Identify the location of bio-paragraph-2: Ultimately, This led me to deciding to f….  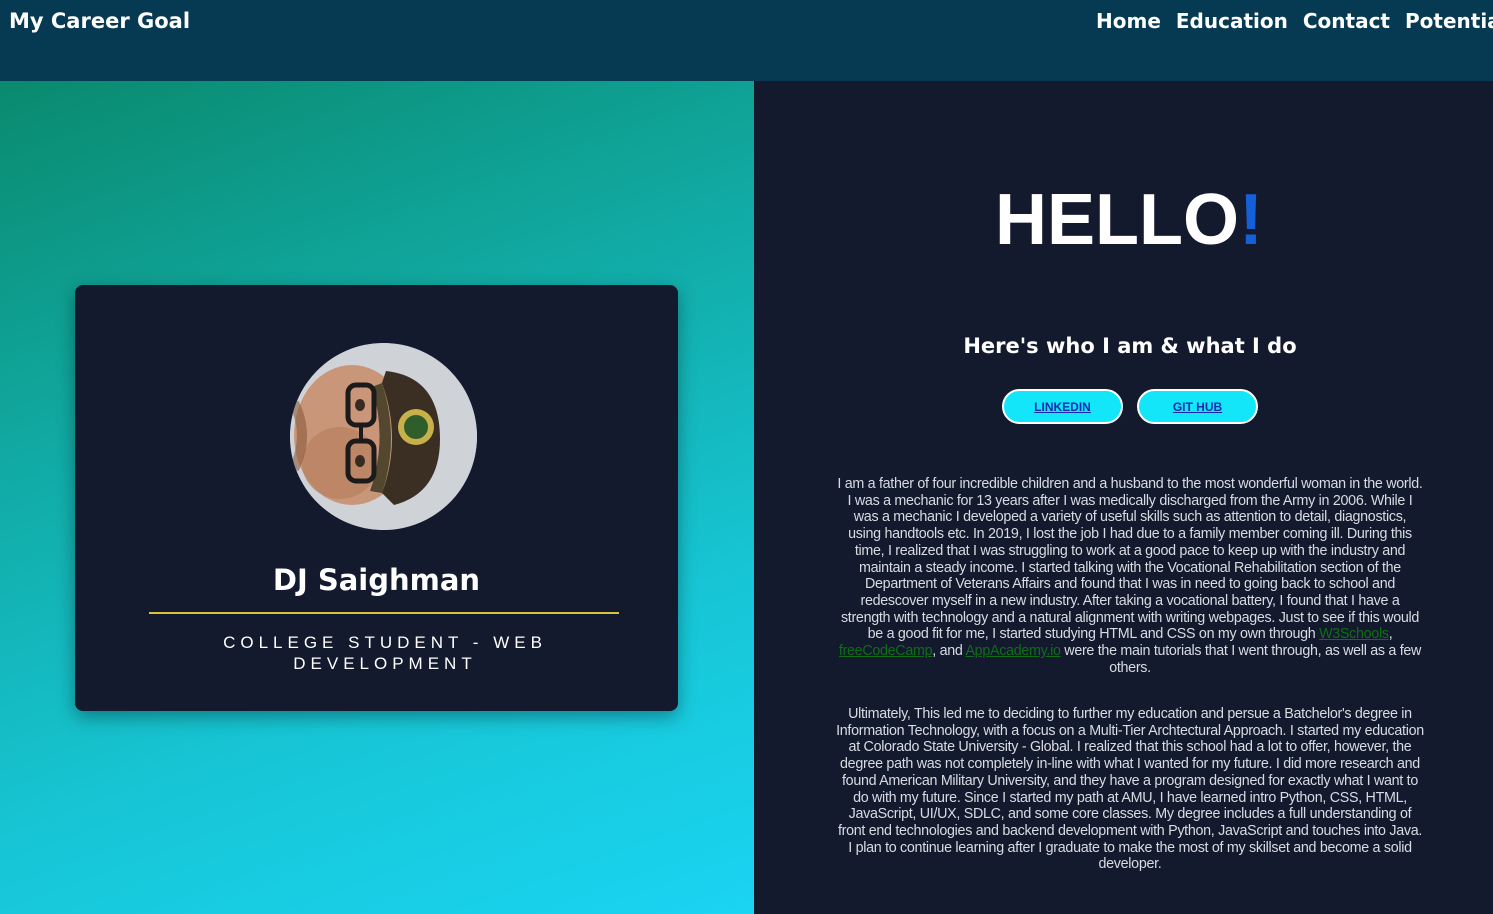
(1130, 789).